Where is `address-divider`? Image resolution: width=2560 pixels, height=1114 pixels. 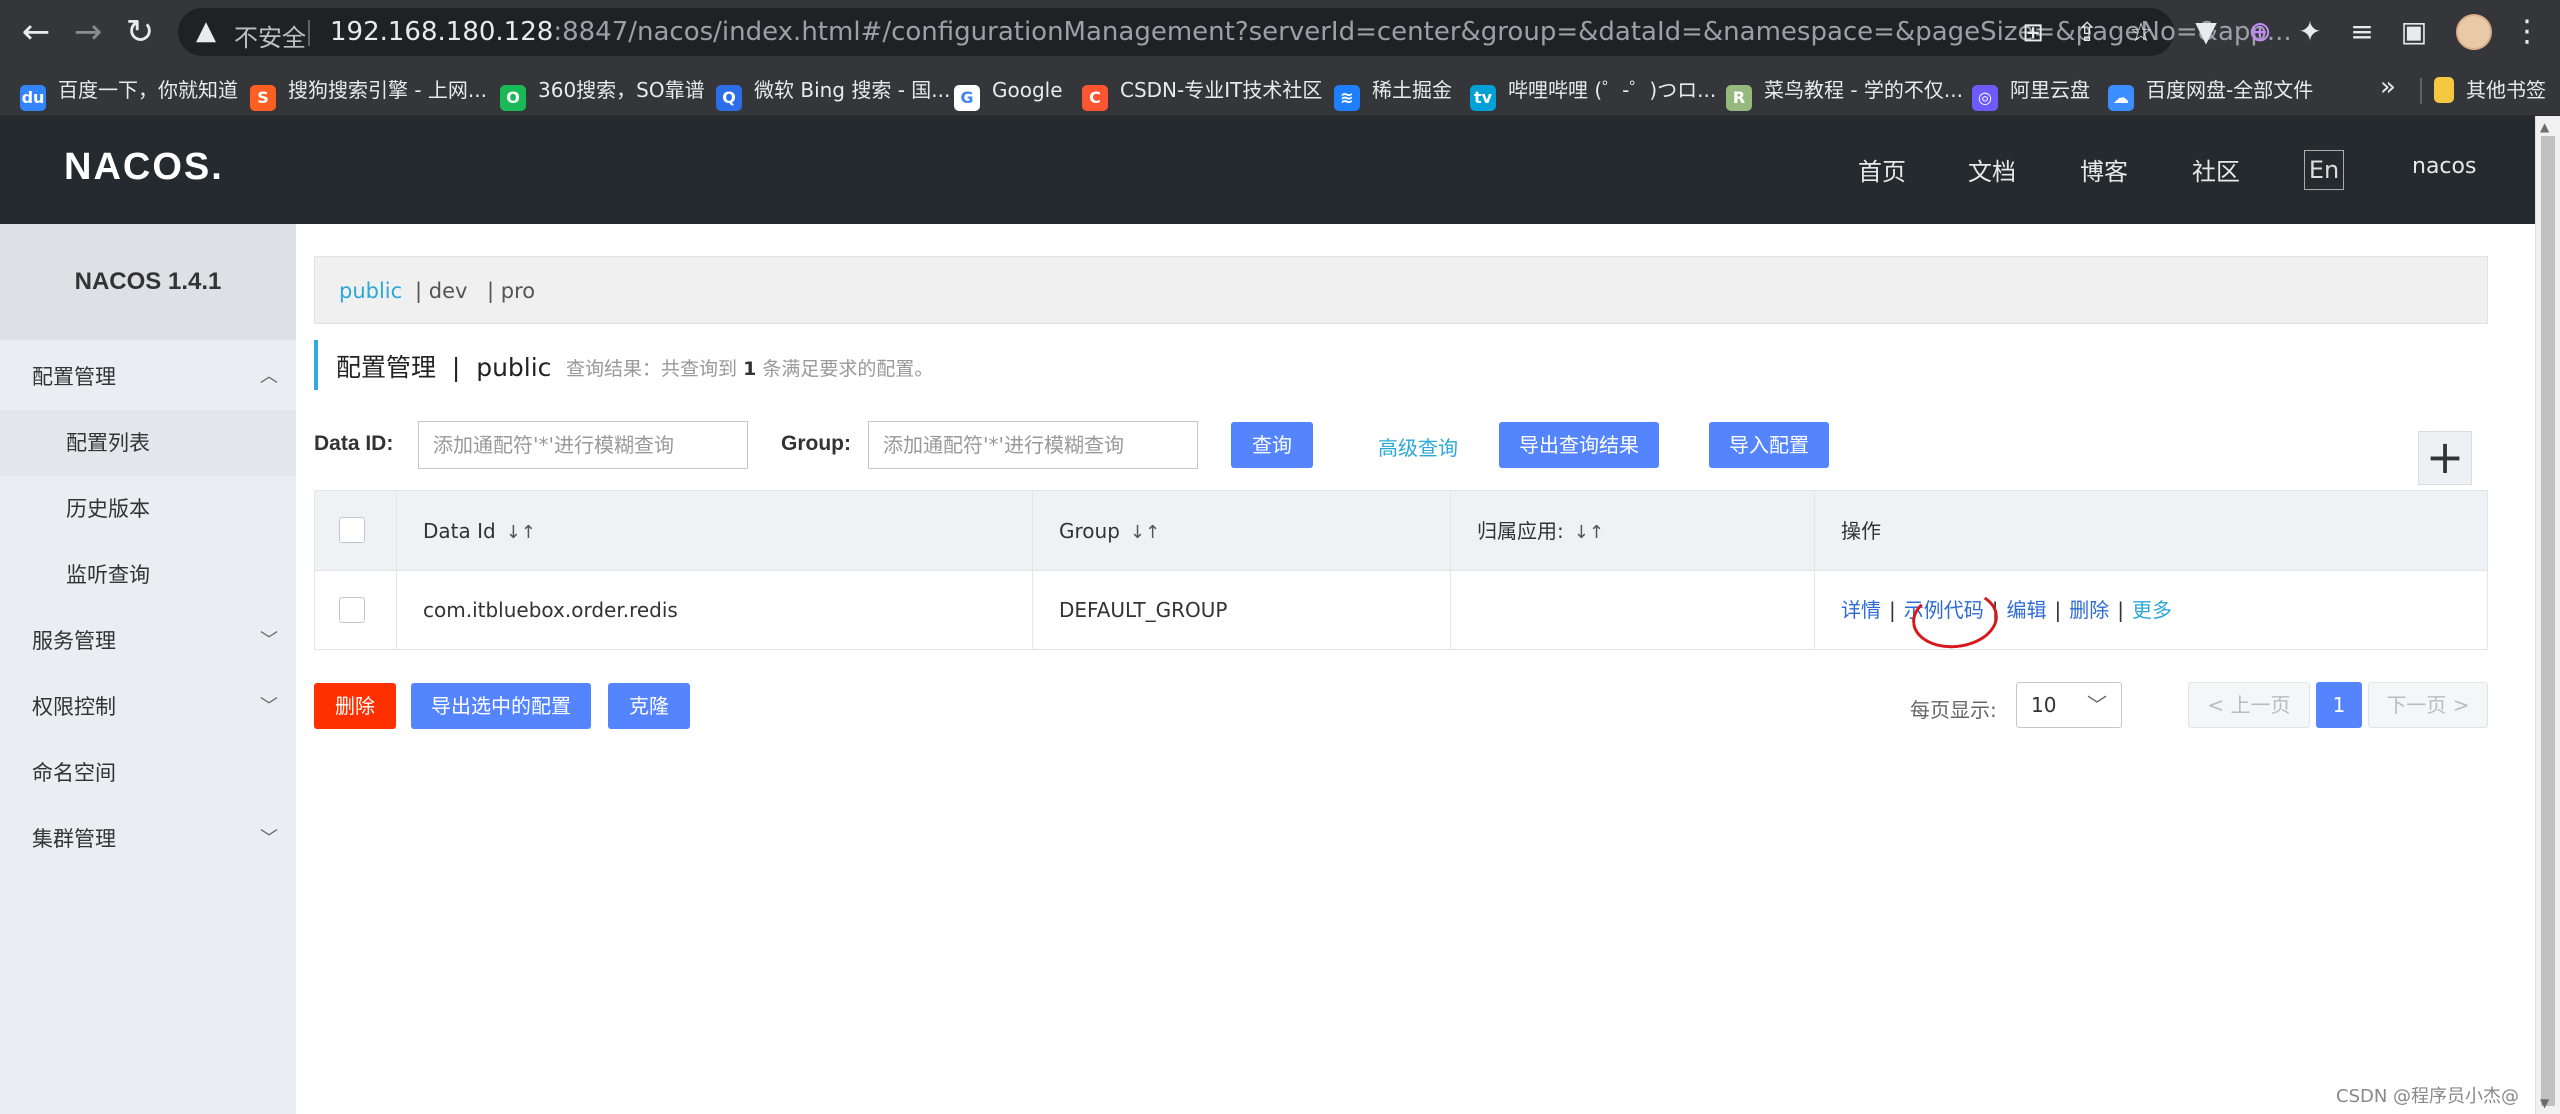
address-divider is located at coordinates (309, 33).